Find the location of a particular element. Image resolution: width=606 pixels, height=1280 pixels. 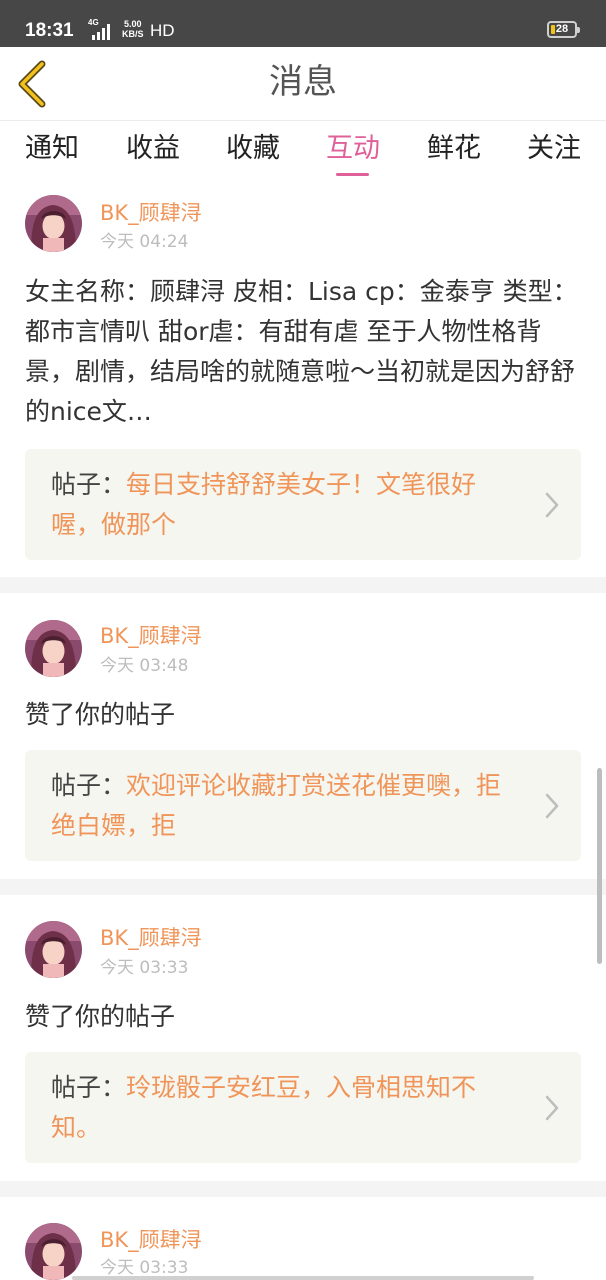

tab-notifications: 通知 is located at coordinates (52, 149).